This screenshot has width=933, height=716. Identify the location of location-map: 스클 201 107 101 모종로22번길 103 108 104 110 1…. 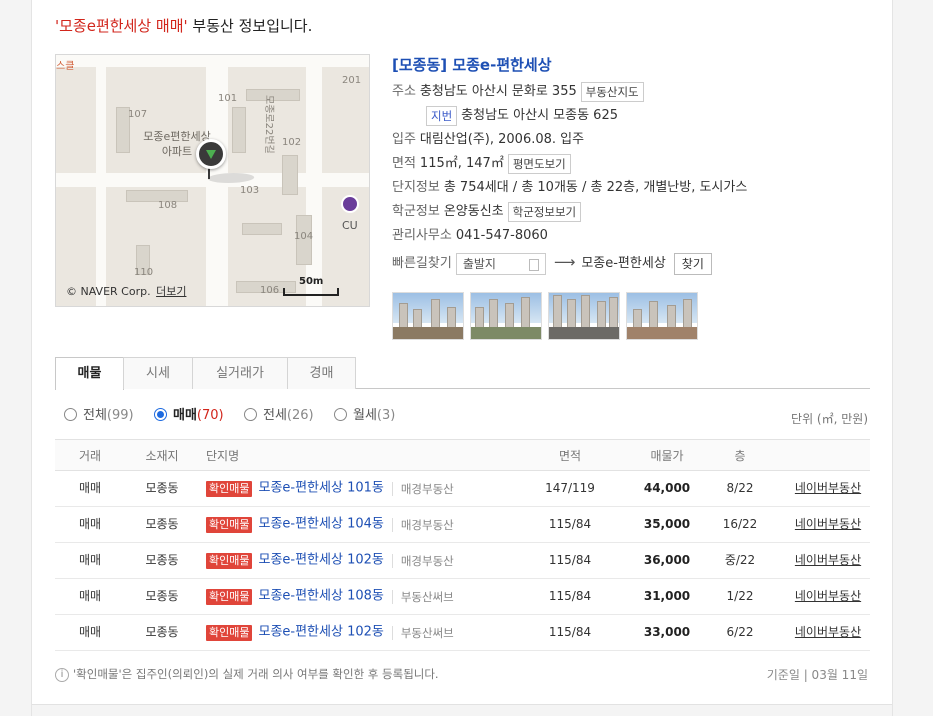
(212, 180).